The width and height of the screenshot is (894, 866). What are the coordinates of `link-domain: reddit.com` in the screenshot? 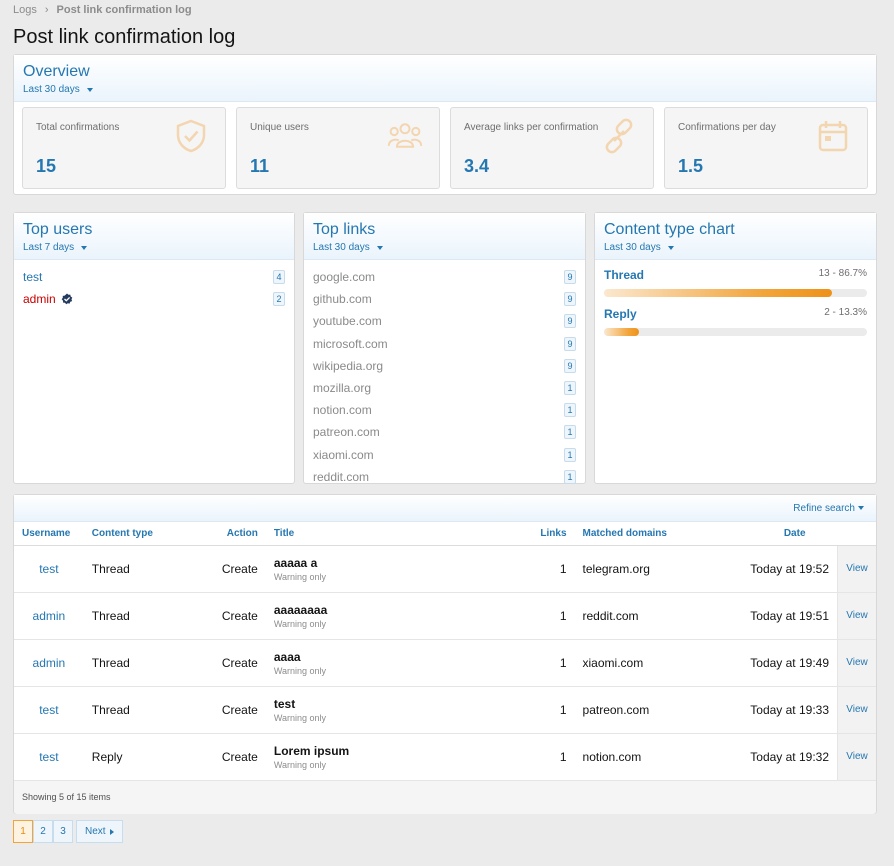 It's located at (341, 476).